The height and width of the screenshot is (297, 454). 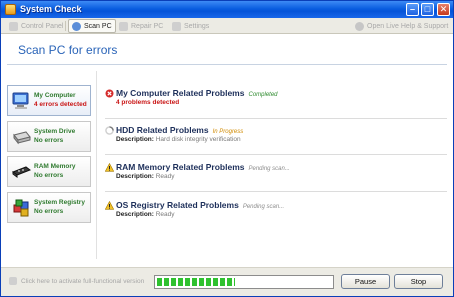 I want to click on scan-pc-button: Scan PC, so click(x=92, y=26).